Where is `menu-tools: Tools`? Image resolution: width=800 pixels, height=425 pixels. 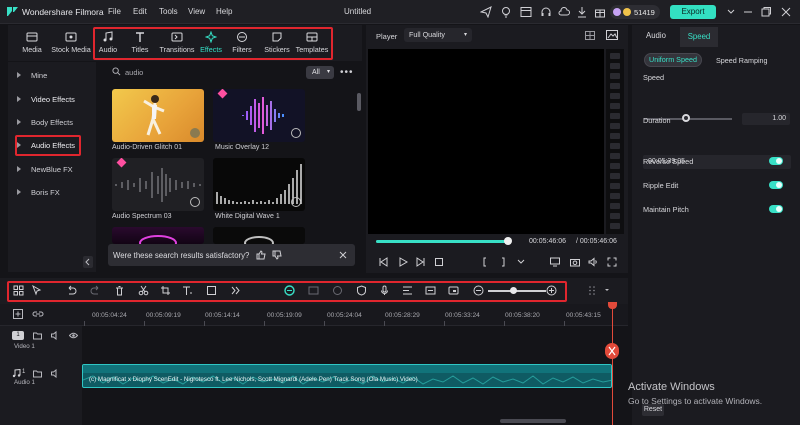 menu-tools: Tools is located at coordinates (168, 11).